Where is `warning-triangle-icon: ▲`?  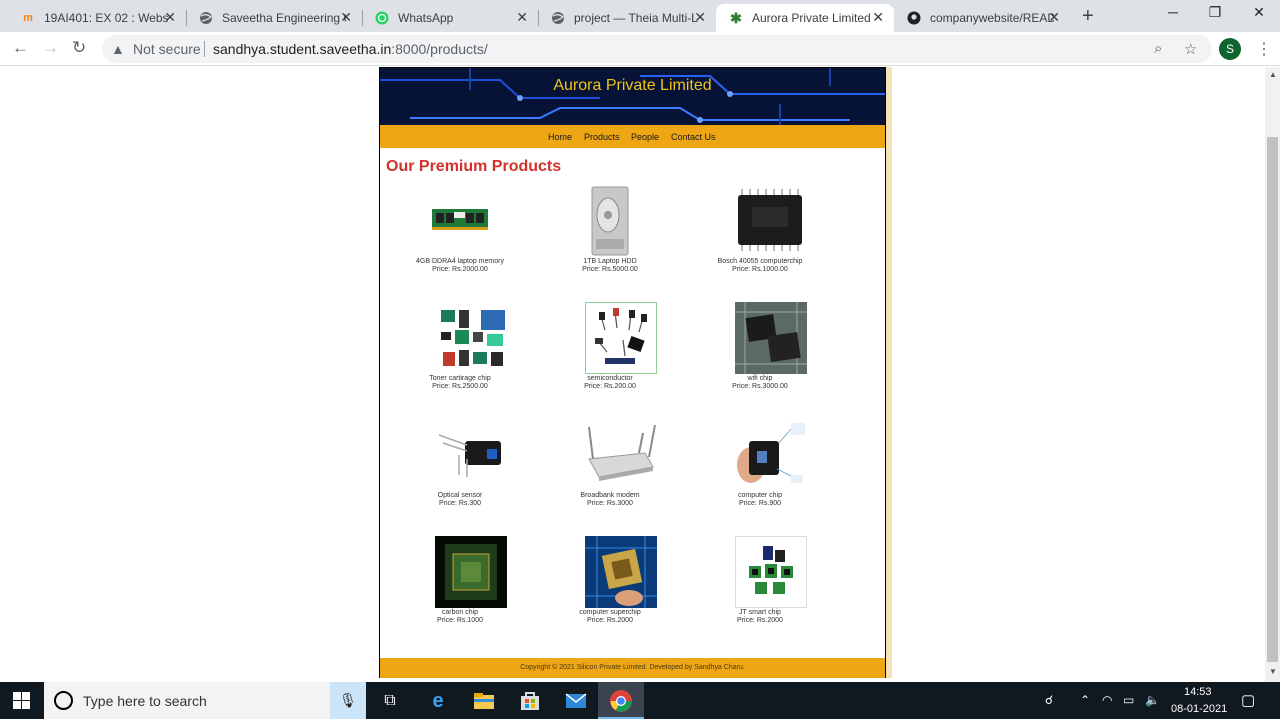 warning-triangle-icon: ▲ is located at coordinates (118, 49).